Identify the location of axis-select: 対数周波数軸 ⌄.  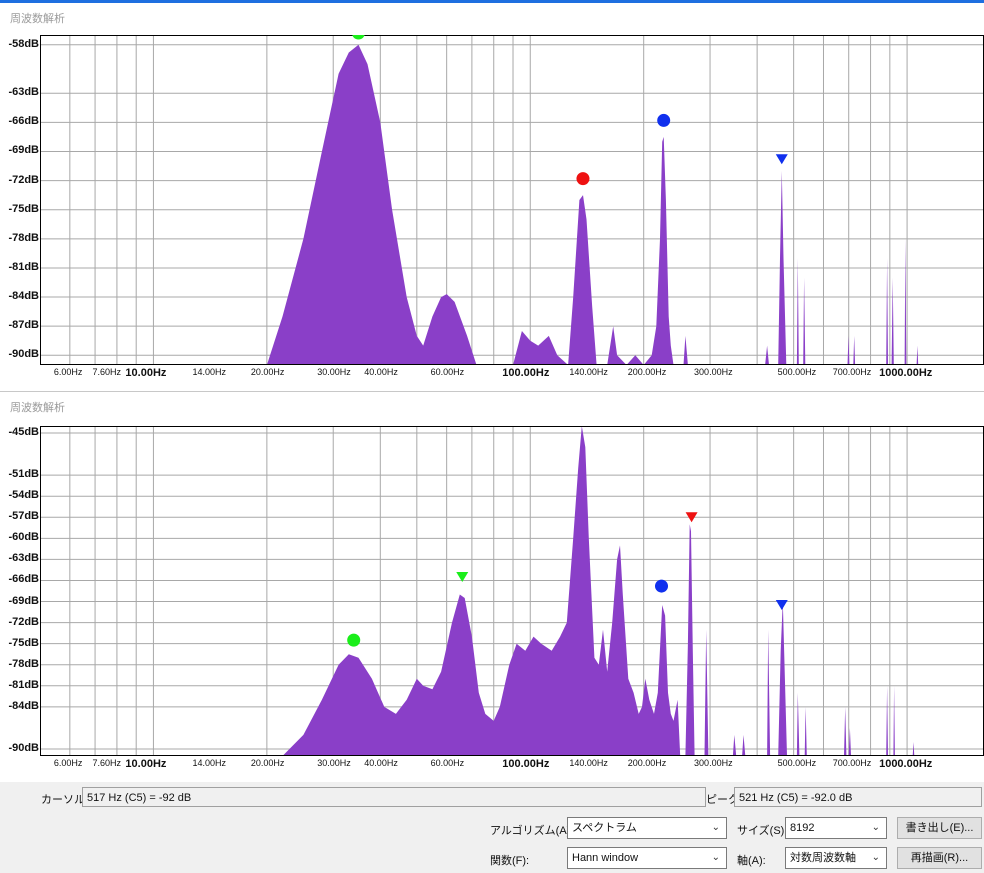
(836, 858).